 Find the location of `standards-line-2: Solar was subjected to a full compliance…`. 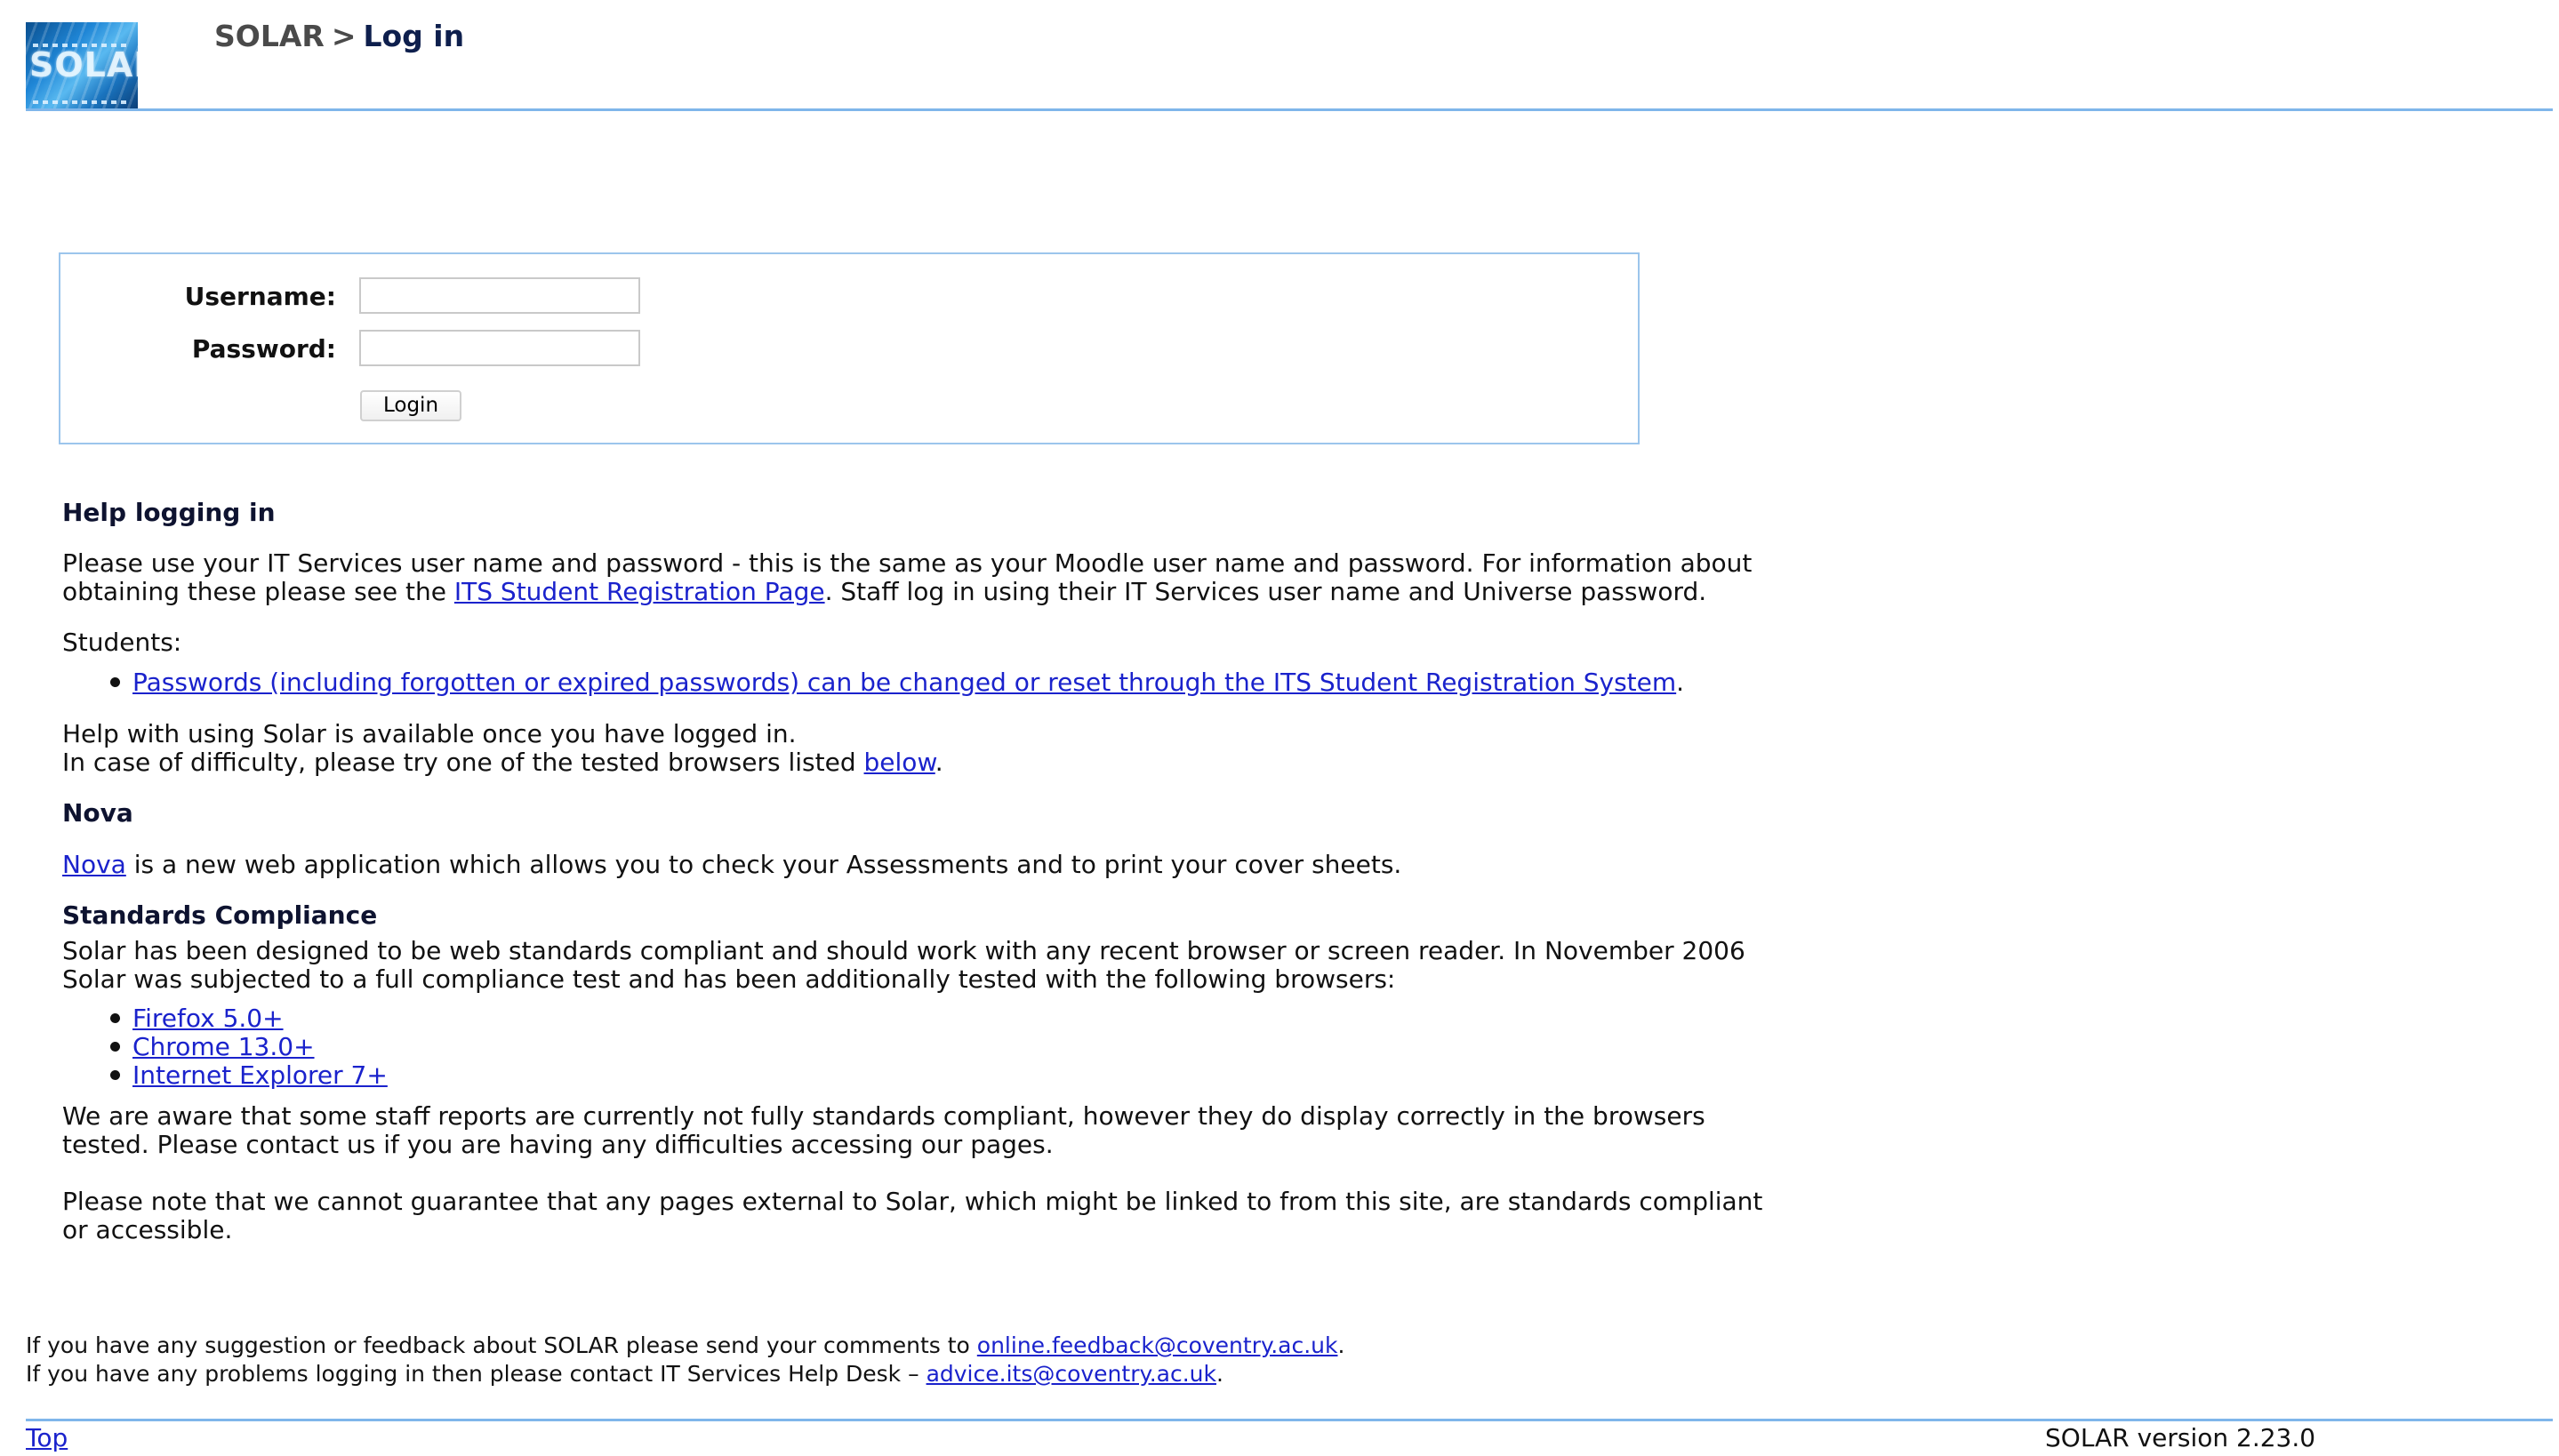

standards-line-2: Solar was subjected to a full compliance… is located at coordinates (729, 979).